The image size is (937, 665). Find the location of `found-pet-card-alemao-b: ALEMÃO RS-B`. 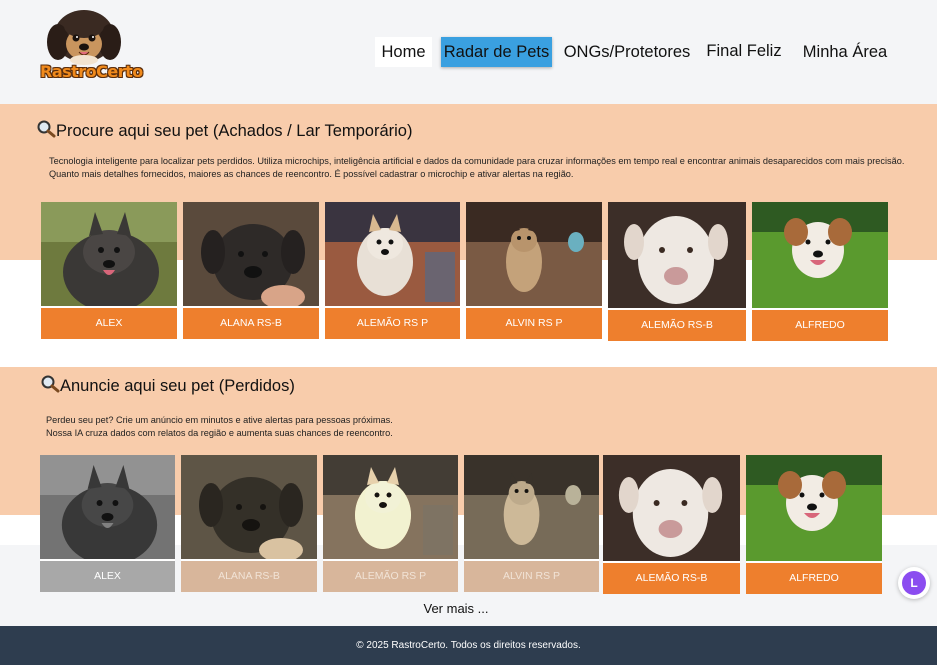

found-pet-card-alemao-b: ALEMÃO RS-B is located at coordinates (677, 271).